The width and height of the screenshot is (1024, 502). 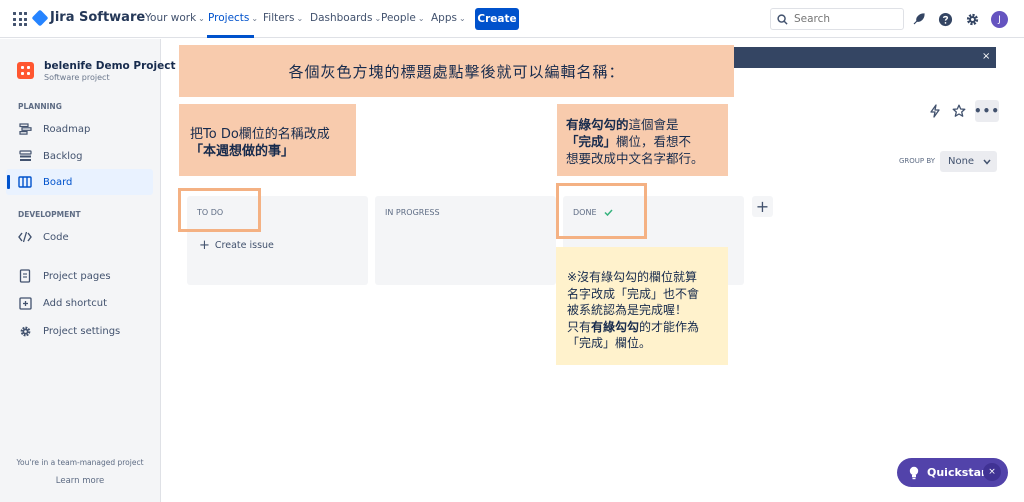 I want to click on group-by-select: None, so click(x=968, y=161).